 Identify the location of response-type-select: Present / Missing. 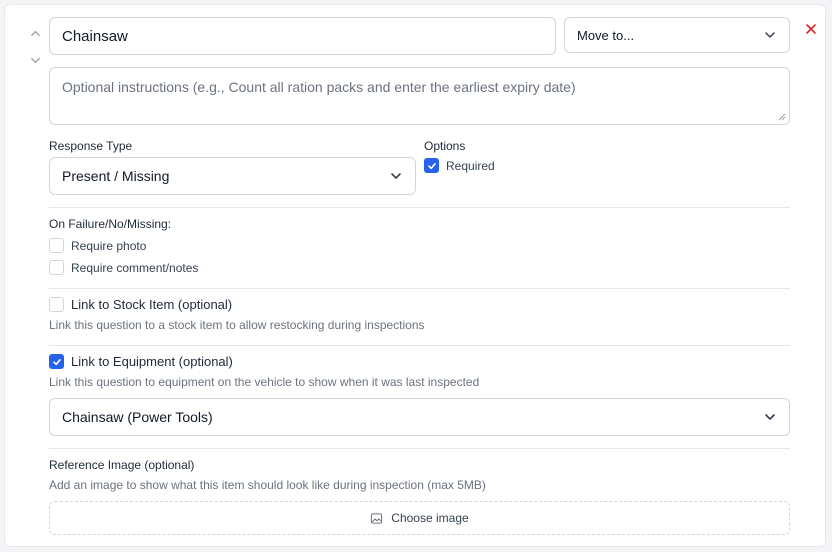
(232, 176).